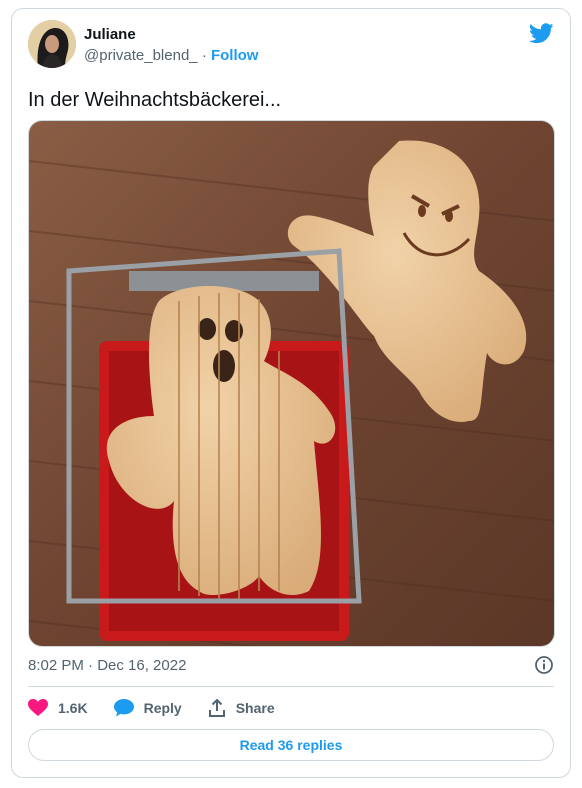 Image resolution: width=582 pixels, height=788 pixels. I want to click on author-handle-line: @private_blend_ · Follow, so click(171, 55).